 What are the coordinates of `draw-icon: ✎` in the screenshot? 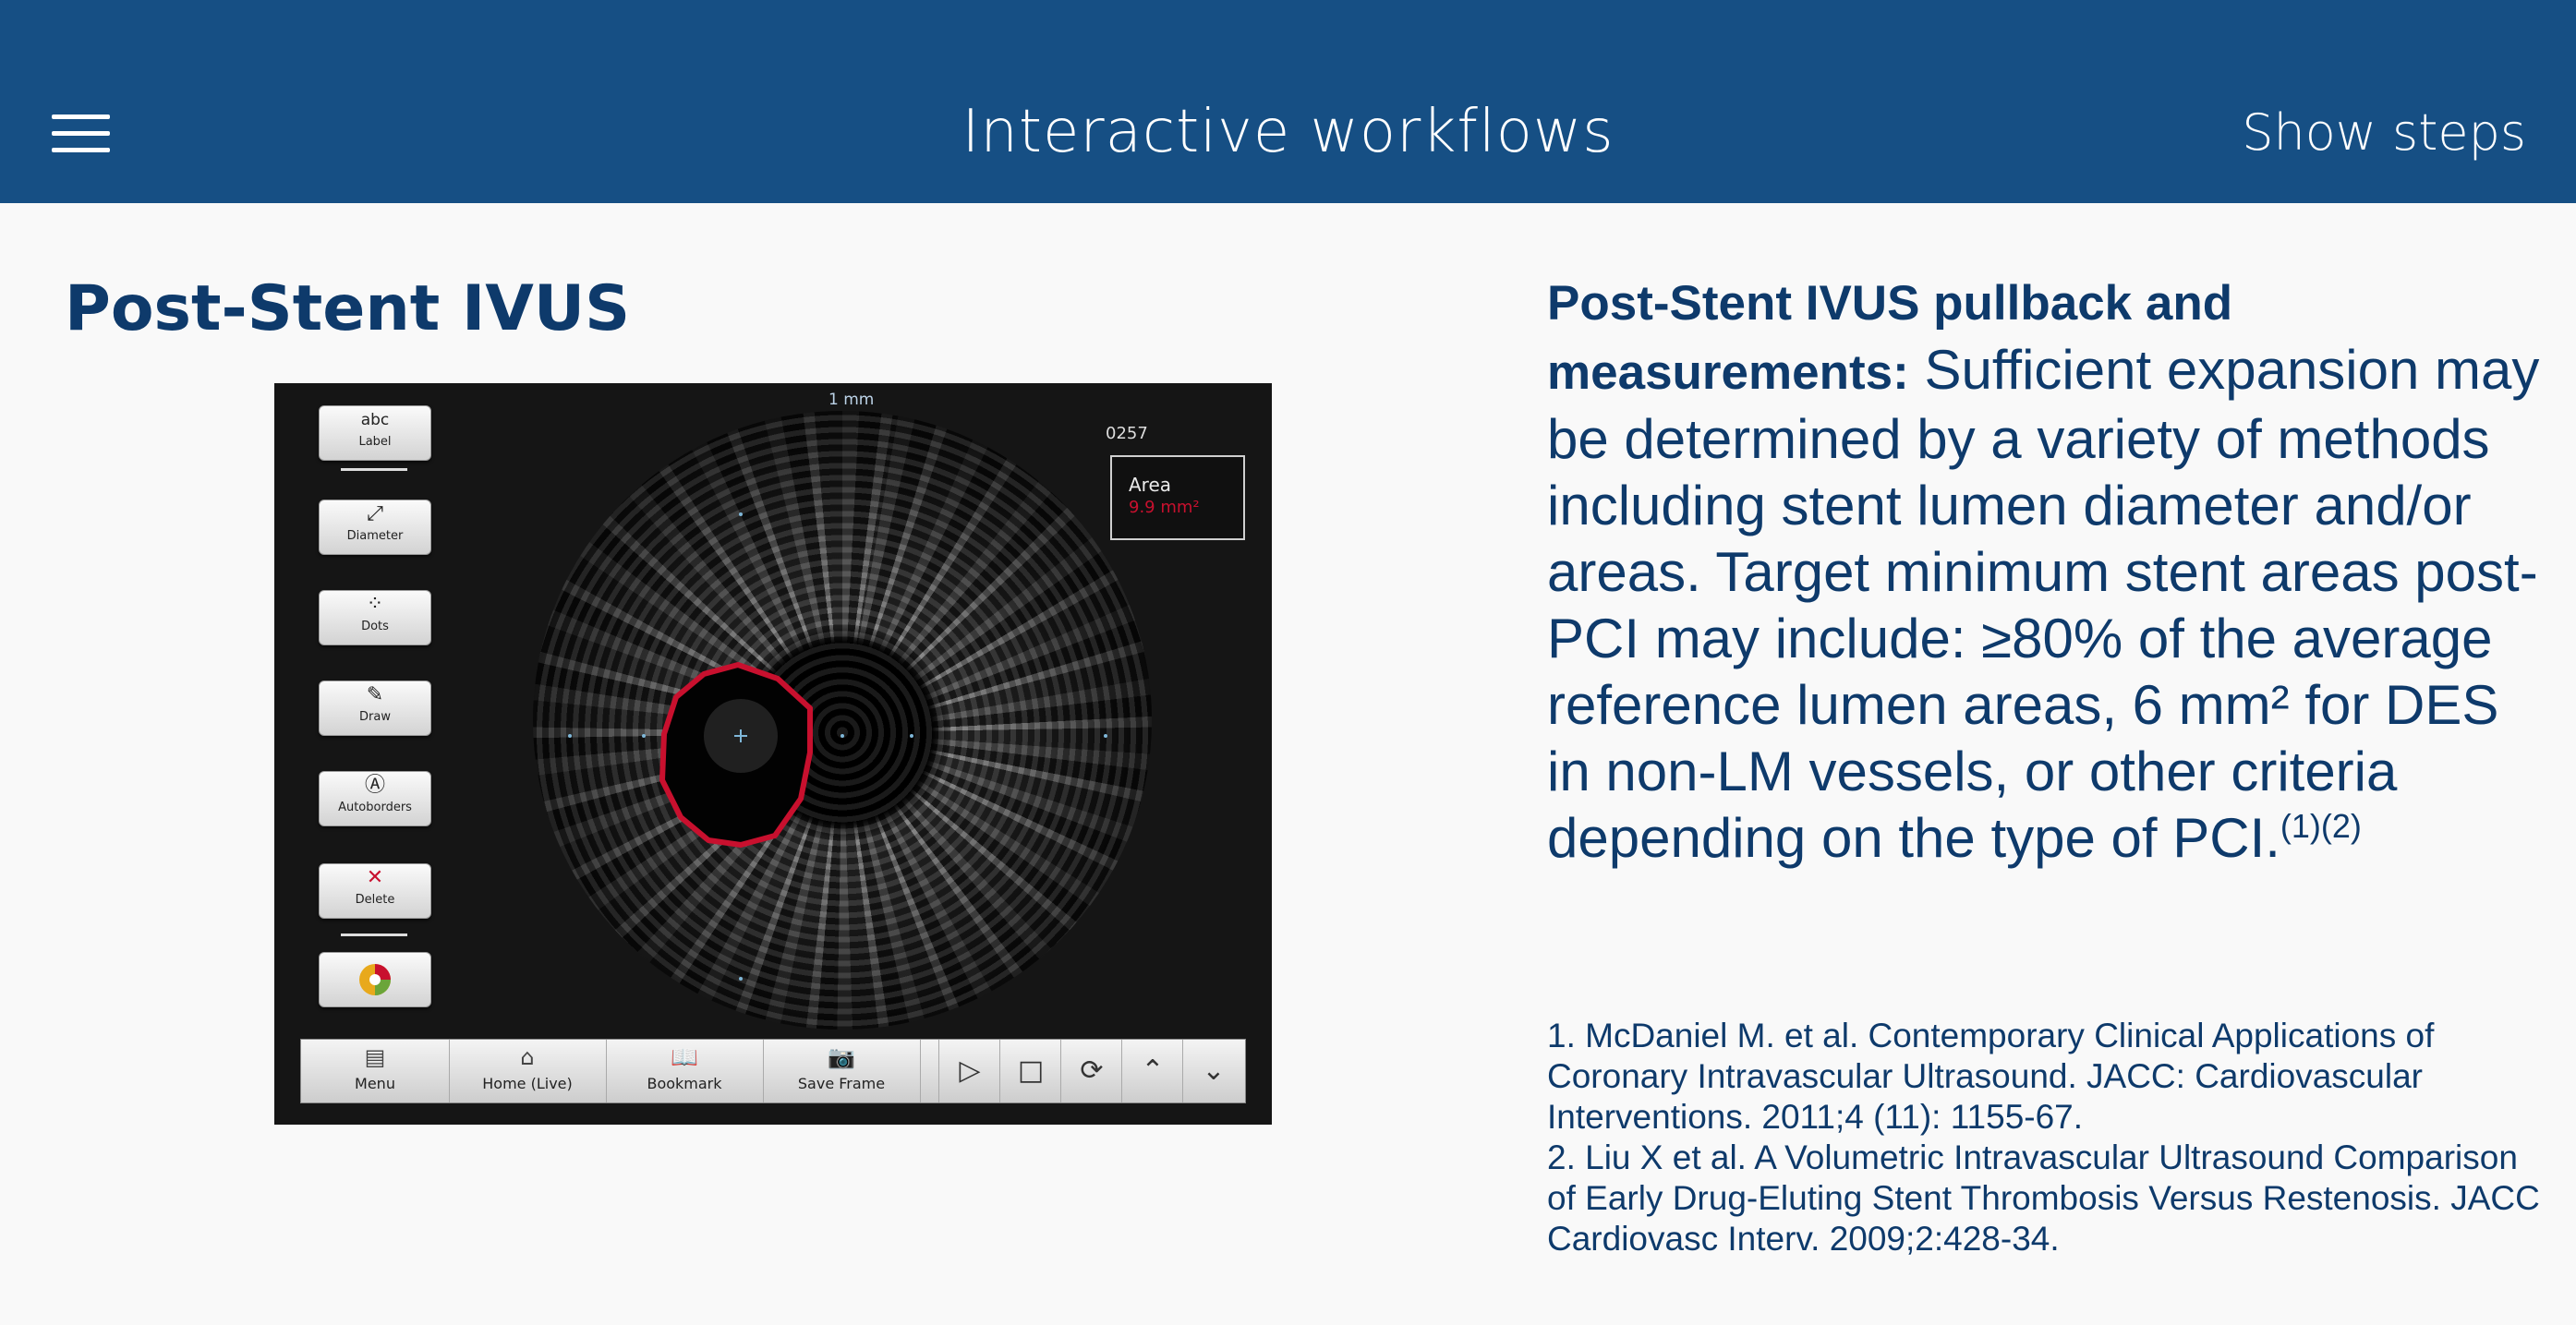 It's located at (375, 694).